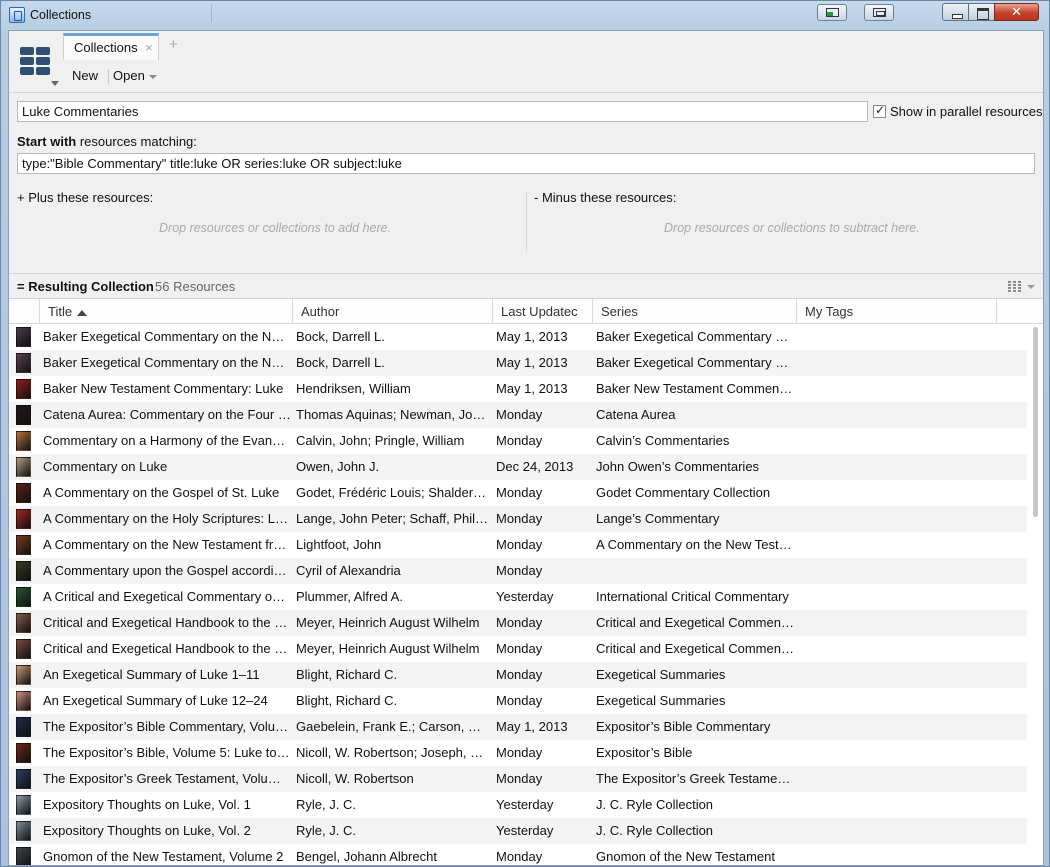 The image size is (1050, 867). Describe the element at coordinates (525, 15) in the screenshot. I see `title-bar: Collections ✕` at that location.